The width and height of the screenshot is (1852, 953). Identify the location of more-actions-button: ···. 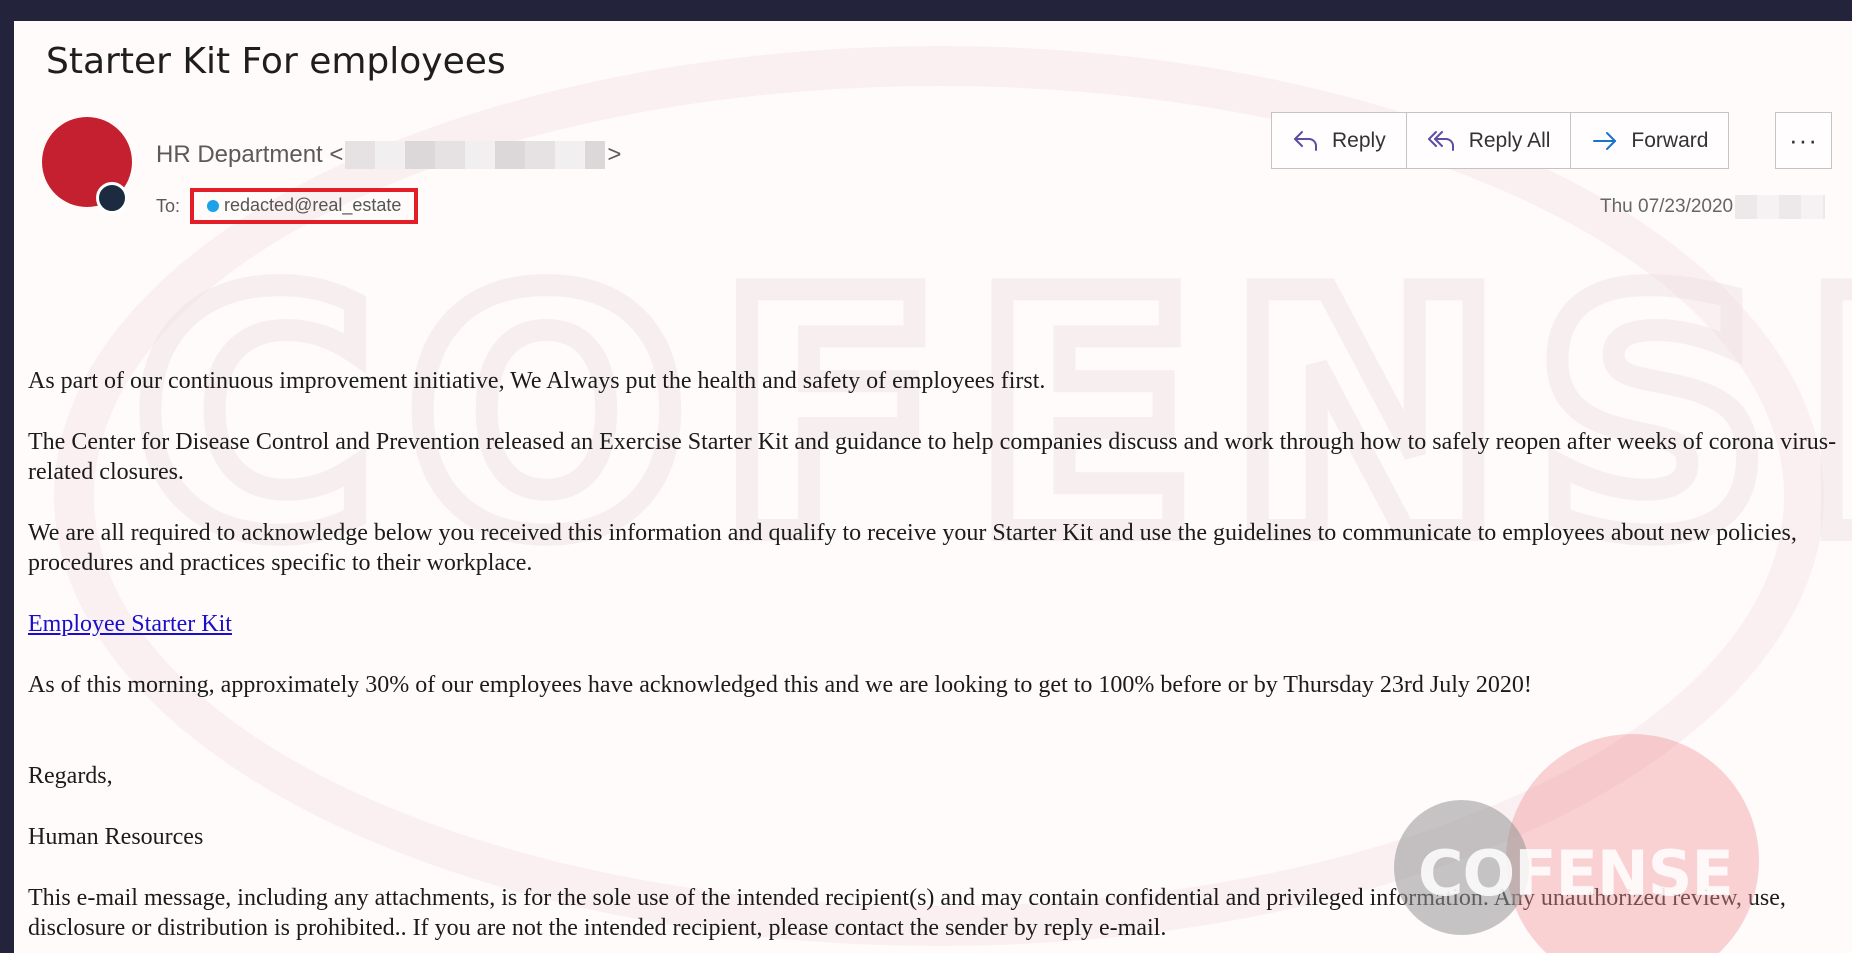
(1803, 140).